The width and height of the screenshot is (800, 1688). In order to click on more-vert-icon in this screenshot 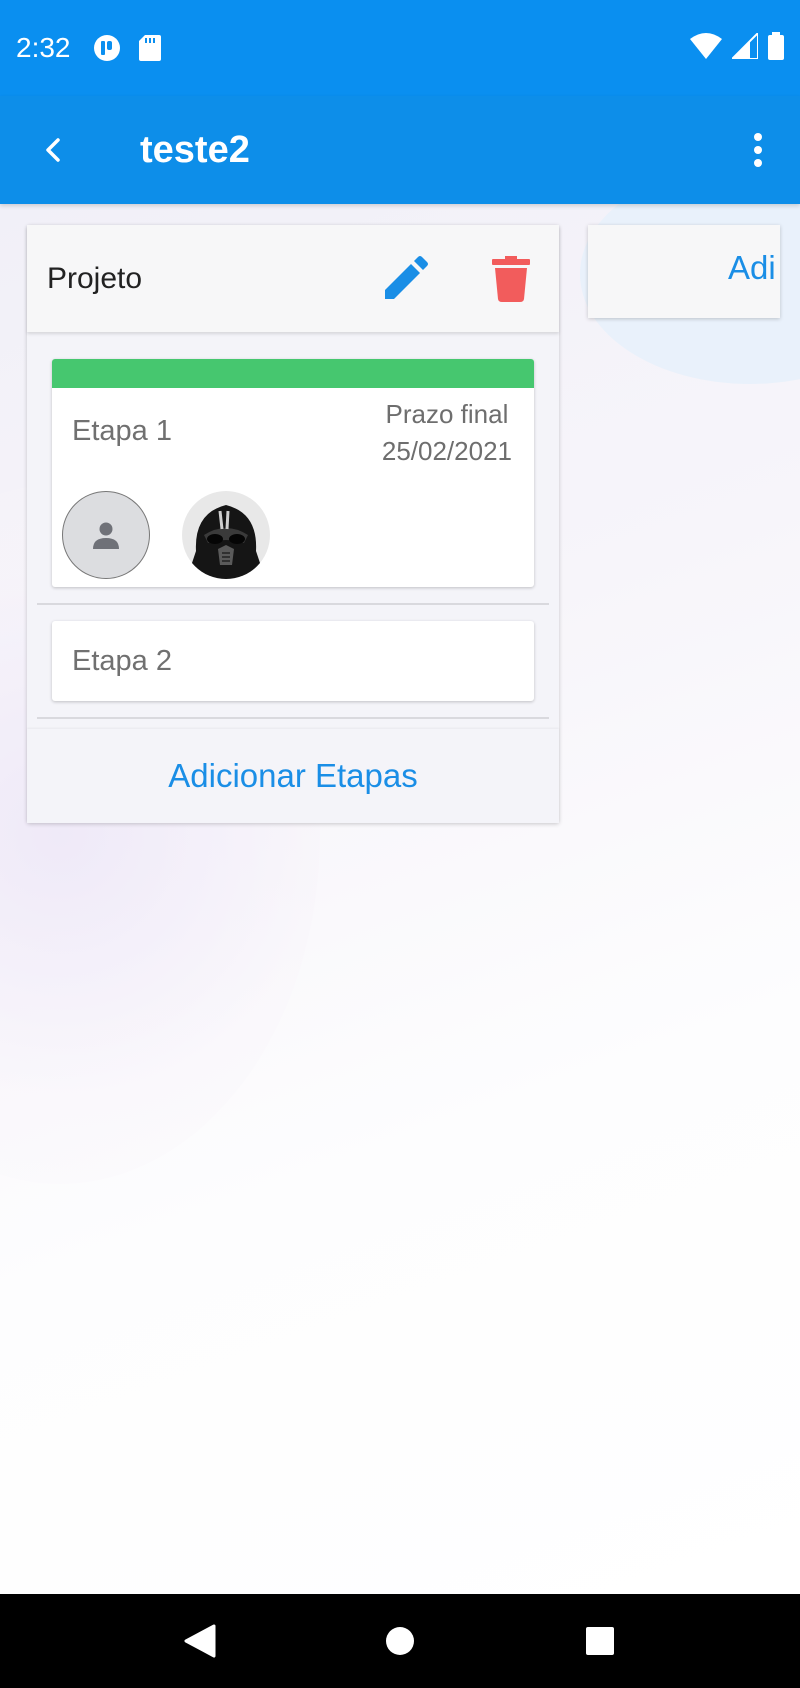, I will do `click(758, 150)`.